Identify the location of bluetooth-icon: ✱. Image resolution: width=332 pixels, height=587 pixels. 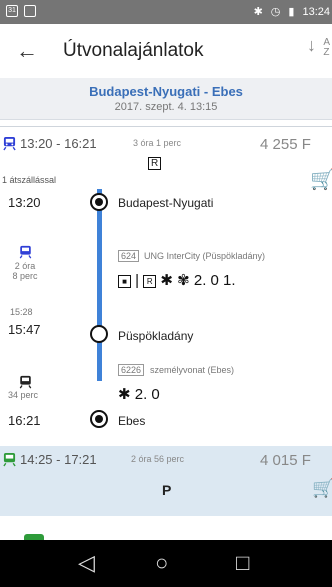
(258, 12).